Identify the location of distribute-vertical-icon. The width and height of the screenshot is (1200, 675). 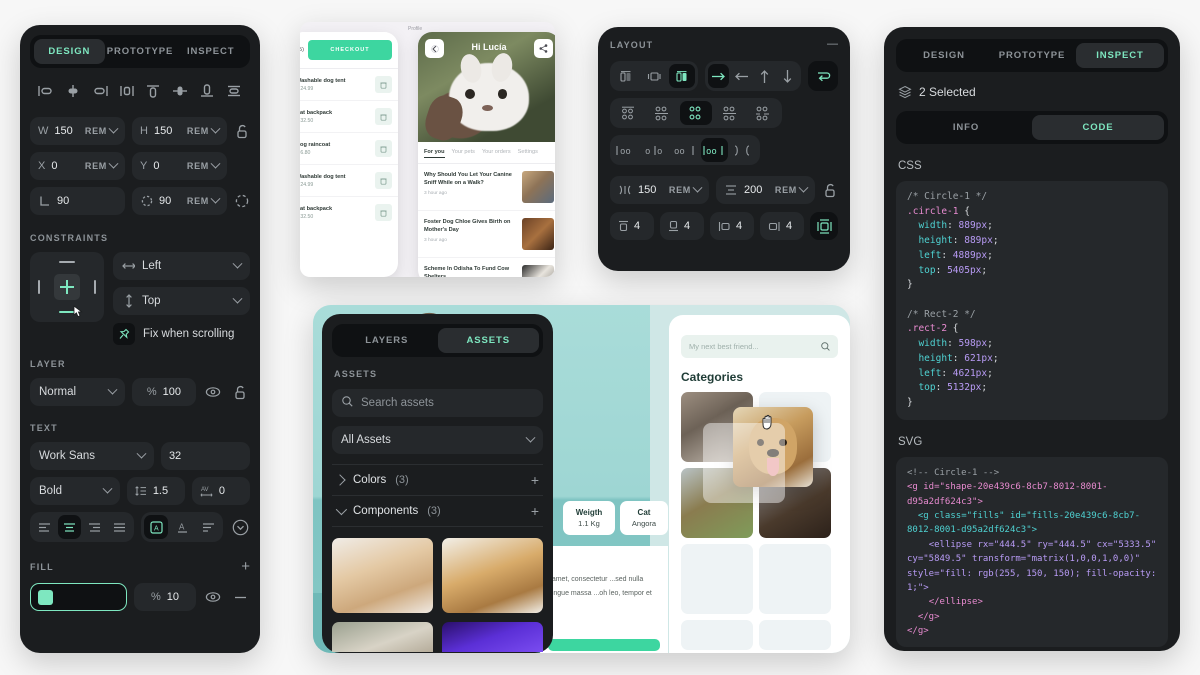
(234, 91).